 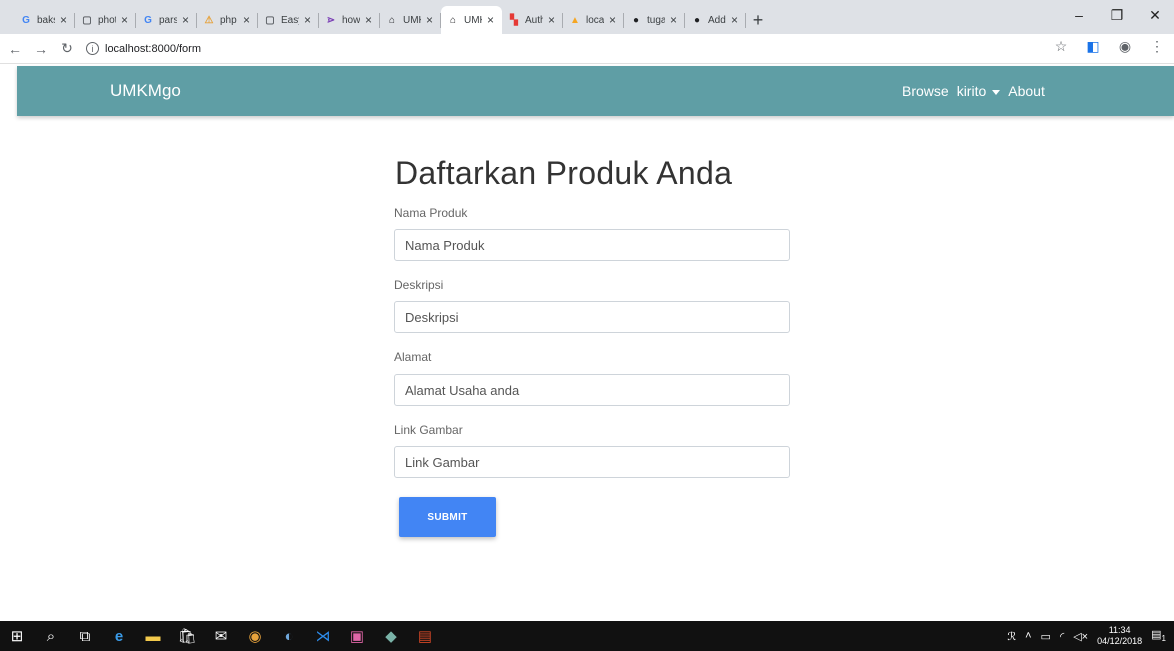 I want to click on tab-title: UMKI, so click(x=473, y=20).